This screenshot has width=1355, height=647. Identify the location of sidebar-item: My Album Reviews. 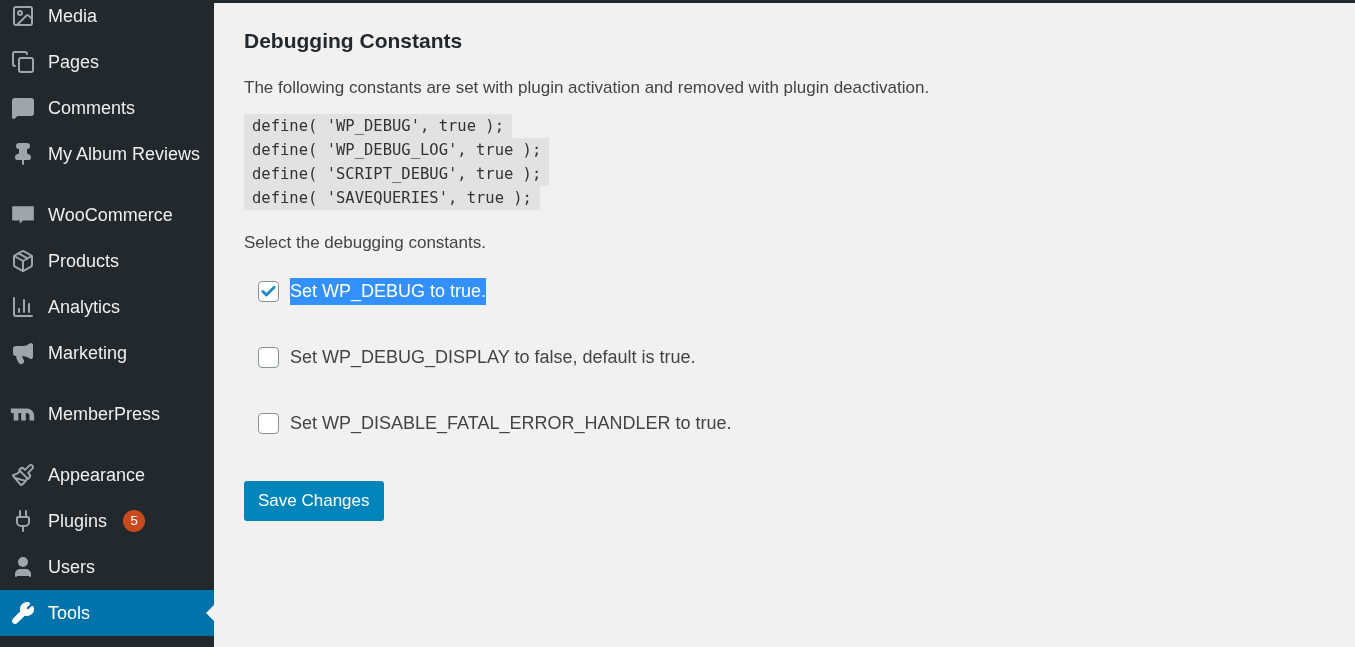
(107, 154).